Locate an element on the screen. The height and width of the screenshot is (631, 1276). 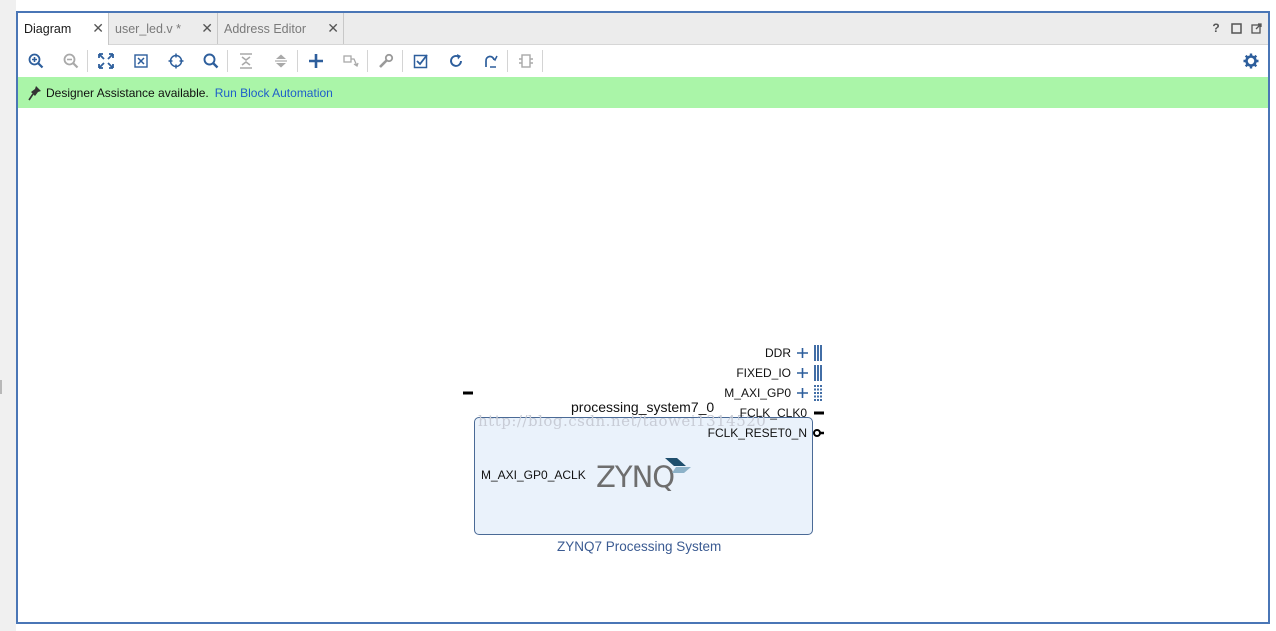
run-block-automation-link: Run Block Automation is located at coordinates (274, 93).